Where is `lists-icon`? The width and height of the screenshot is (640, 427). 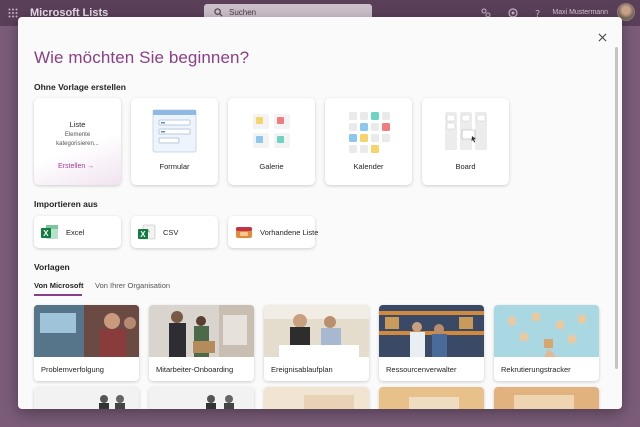 lists-icon is located at coordinates (244, 232).